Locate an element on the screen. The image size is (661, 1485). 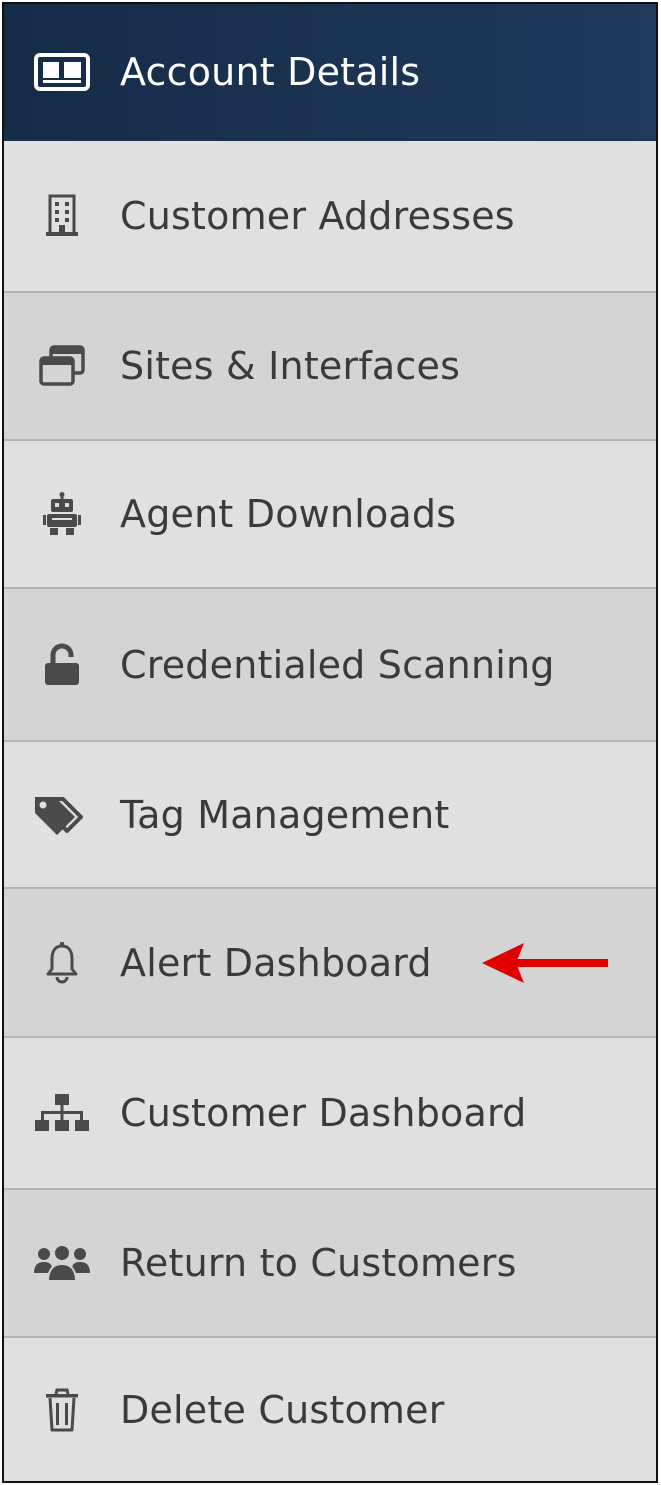
robot-icon is located at coordinates (62, 514).